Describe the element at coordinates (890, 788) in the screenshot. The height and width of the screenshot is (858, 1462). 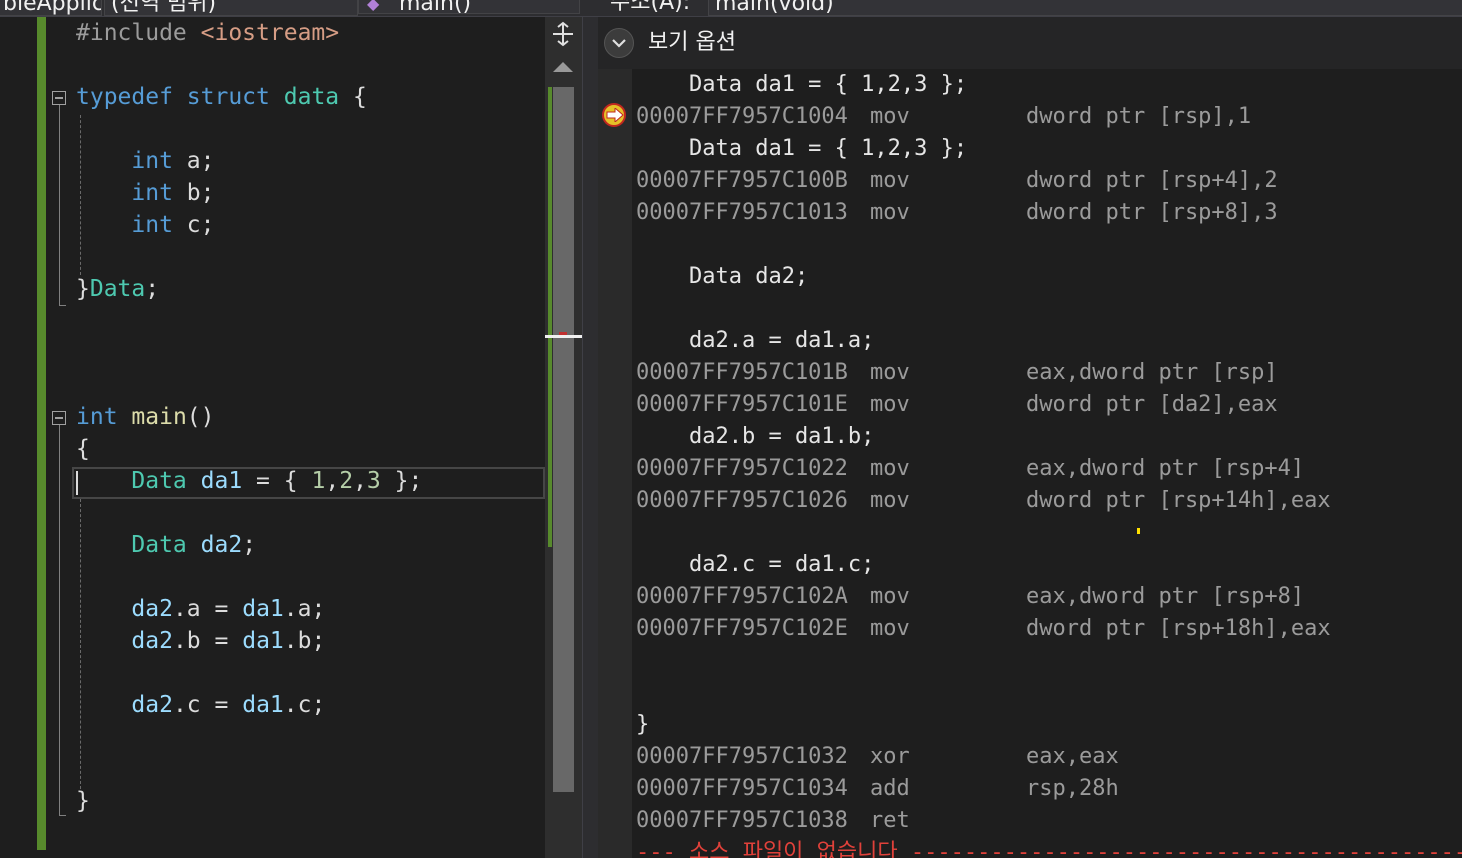
I see `asm-opcode: add` at that location.